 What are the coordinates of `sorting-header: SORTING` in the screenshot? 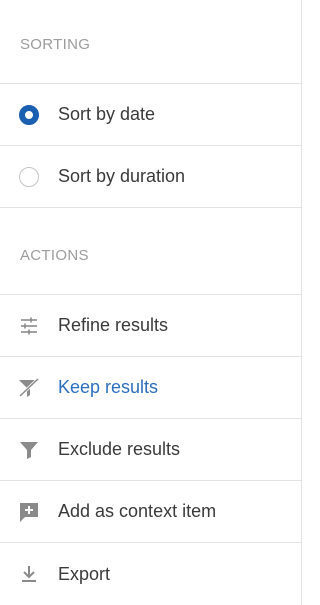 It's located at (150, 42).